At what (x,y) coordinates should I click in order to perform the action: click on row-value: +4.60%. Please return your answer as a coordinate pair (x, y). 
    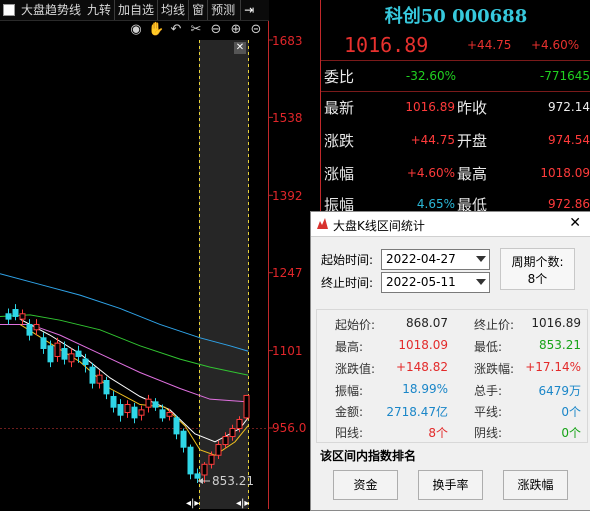
    Looking at the image, I should click on (430, 173).